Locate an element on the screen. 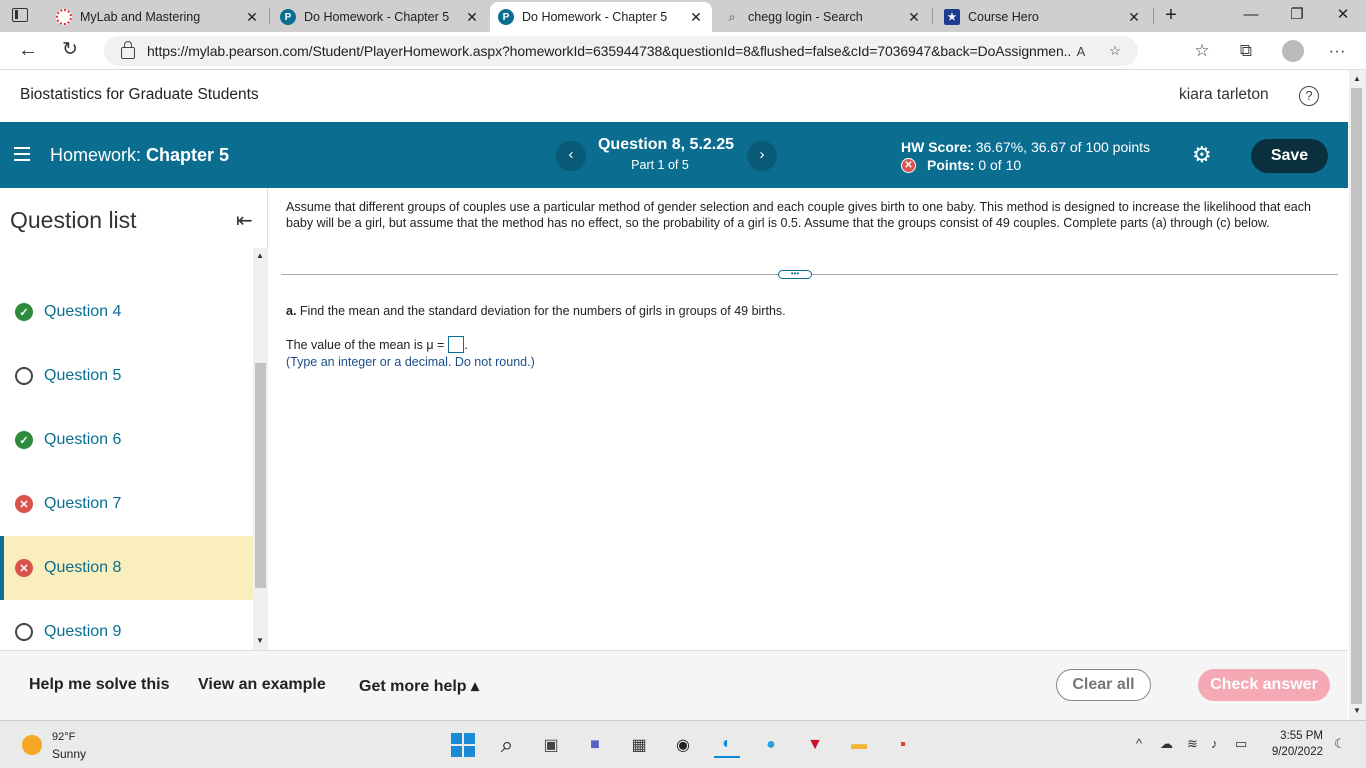 The width and height of the screenshot is (1366, 768). weather-condition: Sunny is located at coordinates (69, 754).